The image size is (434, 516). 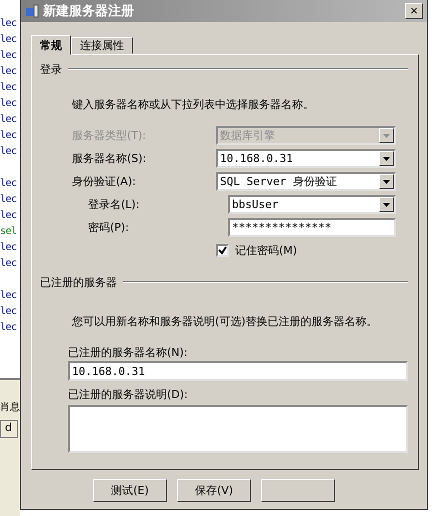 I want to click on input-field: 10.168.0.31, so click(x=238, y=371).